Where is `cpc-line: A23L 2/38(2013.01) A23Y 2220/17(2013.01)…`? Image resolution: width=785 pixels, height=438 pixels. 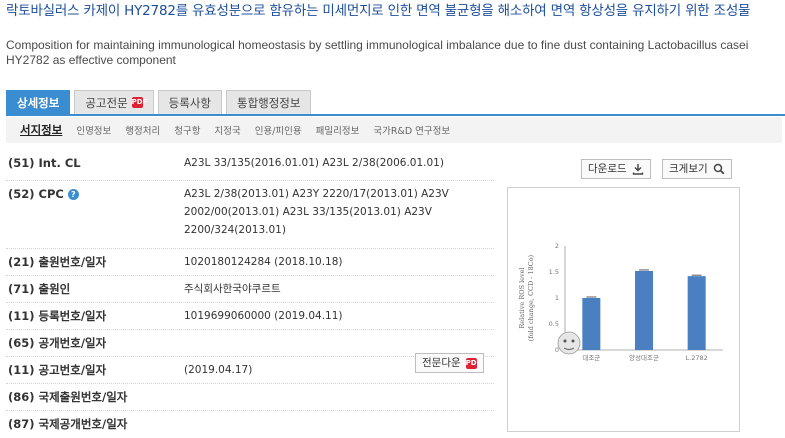
cpc-line: A23L 2/38(2013.01) A23Y 2220/17(2013.01)… is located at coordinates (316, 194).